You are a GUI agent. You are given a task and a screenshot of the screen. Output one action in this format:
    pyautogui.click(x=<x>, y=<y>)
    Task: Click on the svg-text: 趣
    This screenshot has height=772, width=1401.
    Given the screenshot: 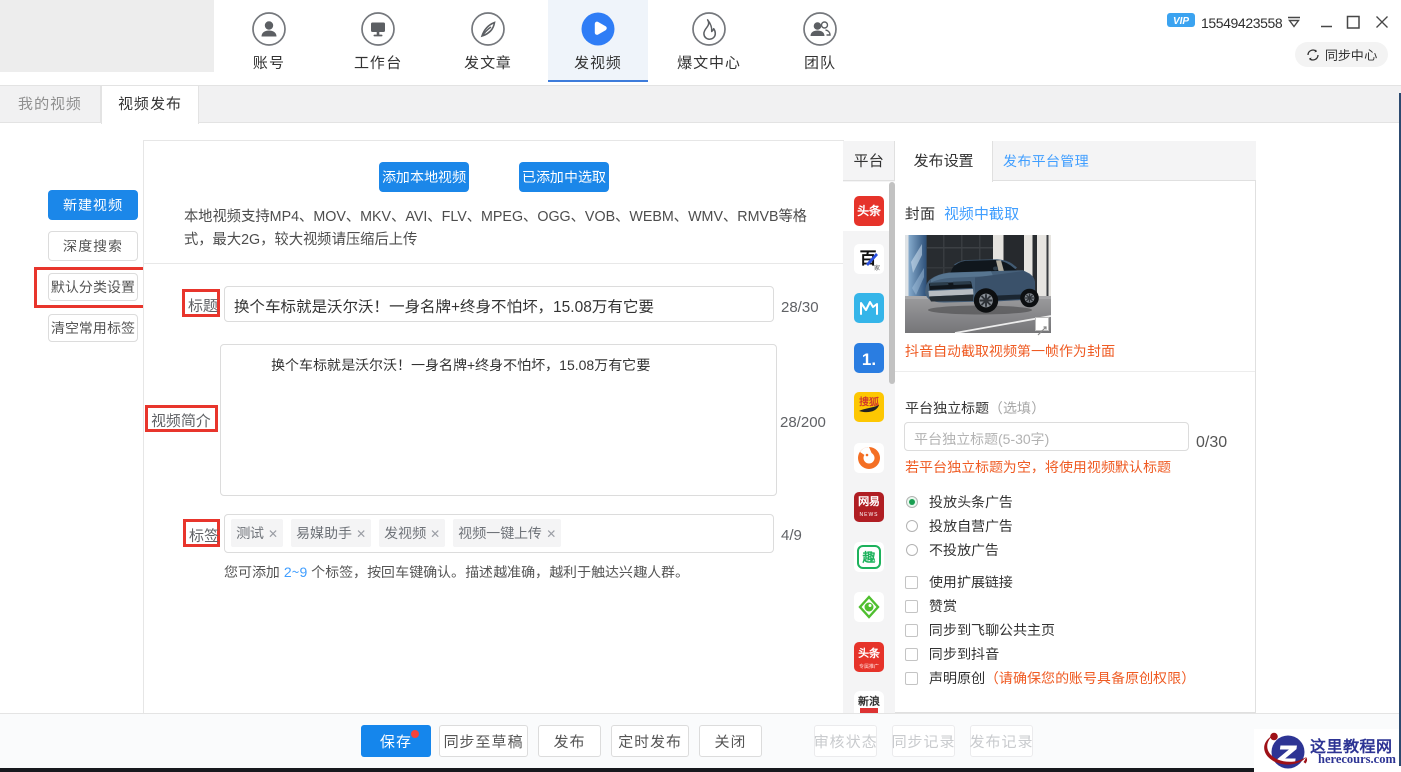 What is the action you would take?
    pyautogui.click(x=868, y=556)
    